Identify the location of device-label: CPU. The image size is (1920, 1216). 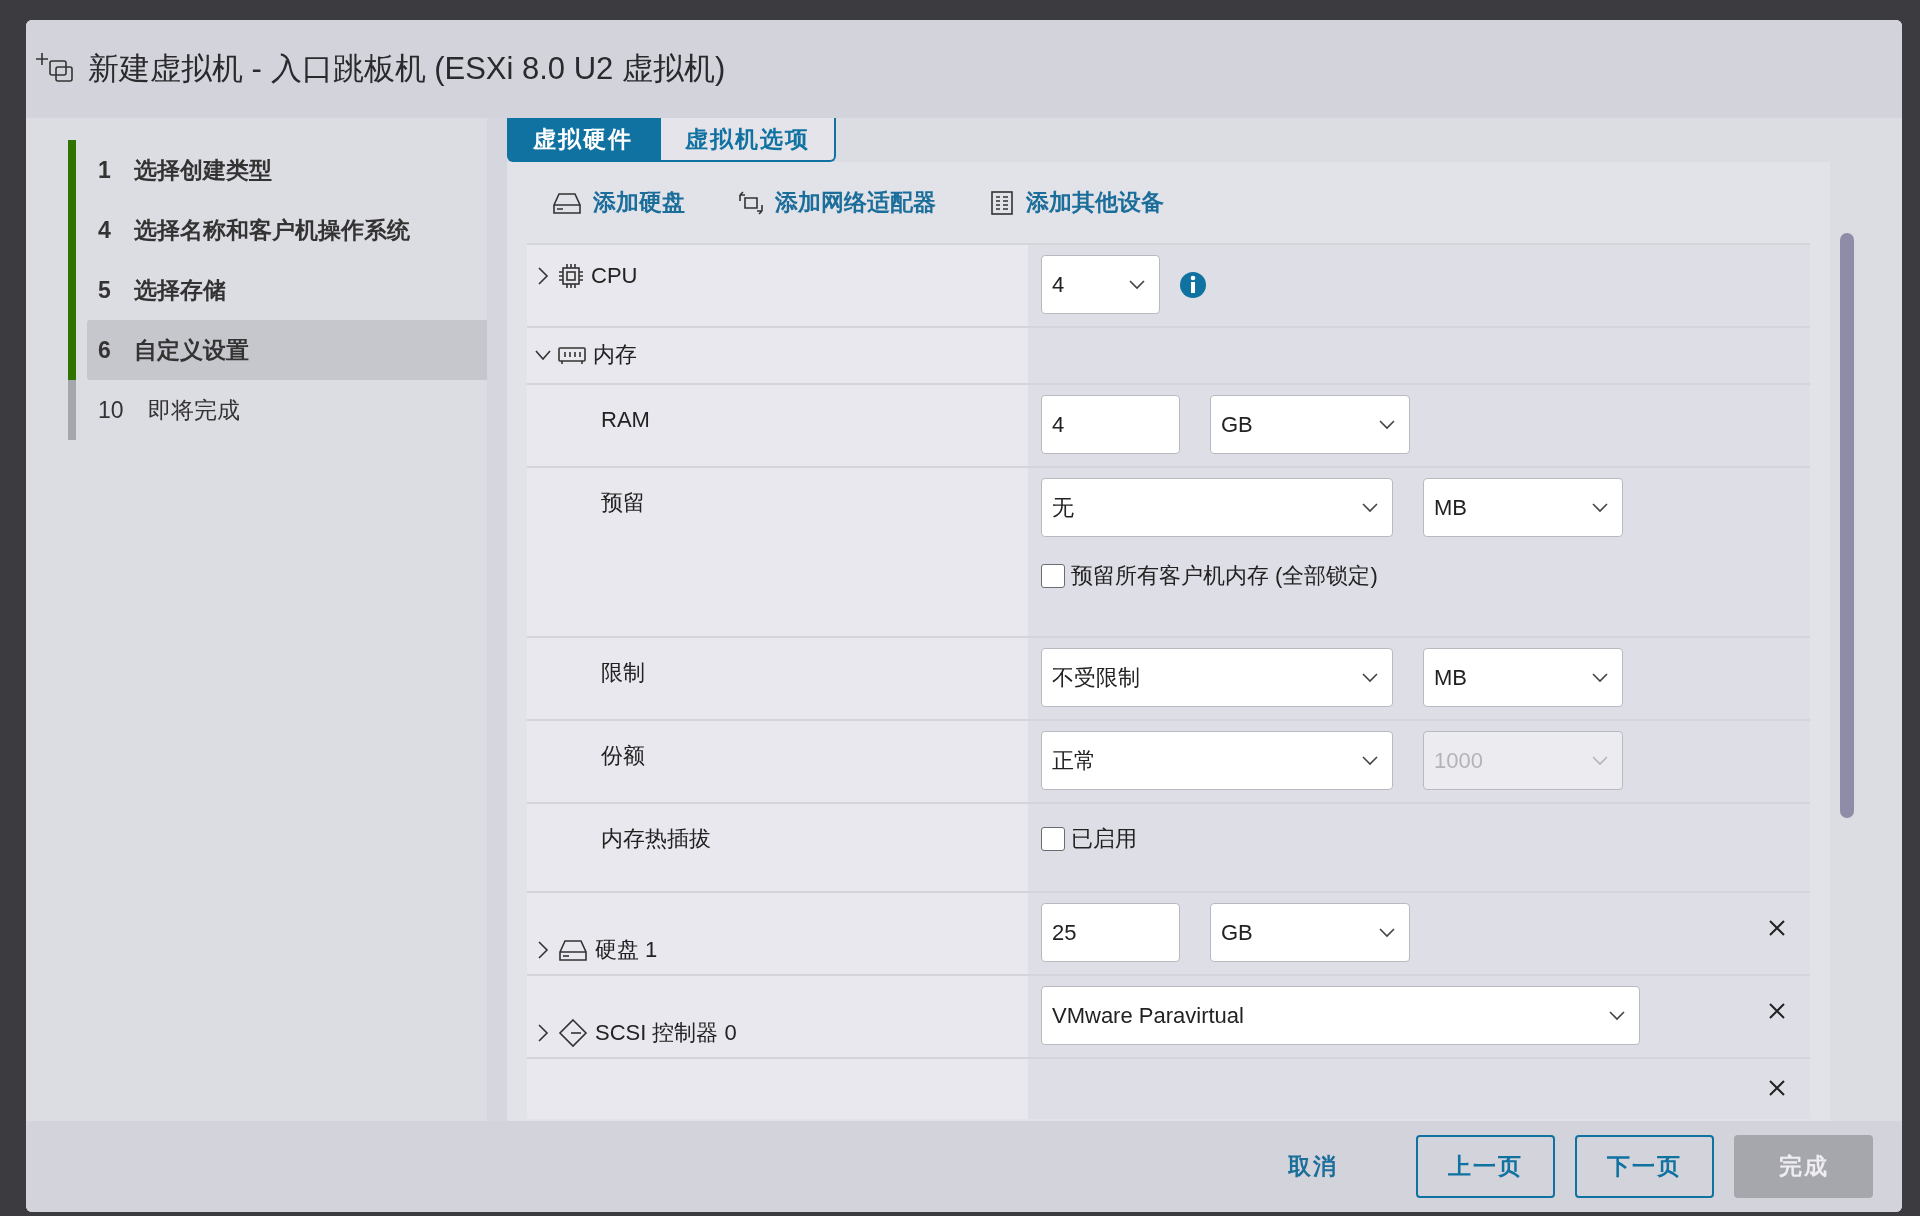
(614, 276).